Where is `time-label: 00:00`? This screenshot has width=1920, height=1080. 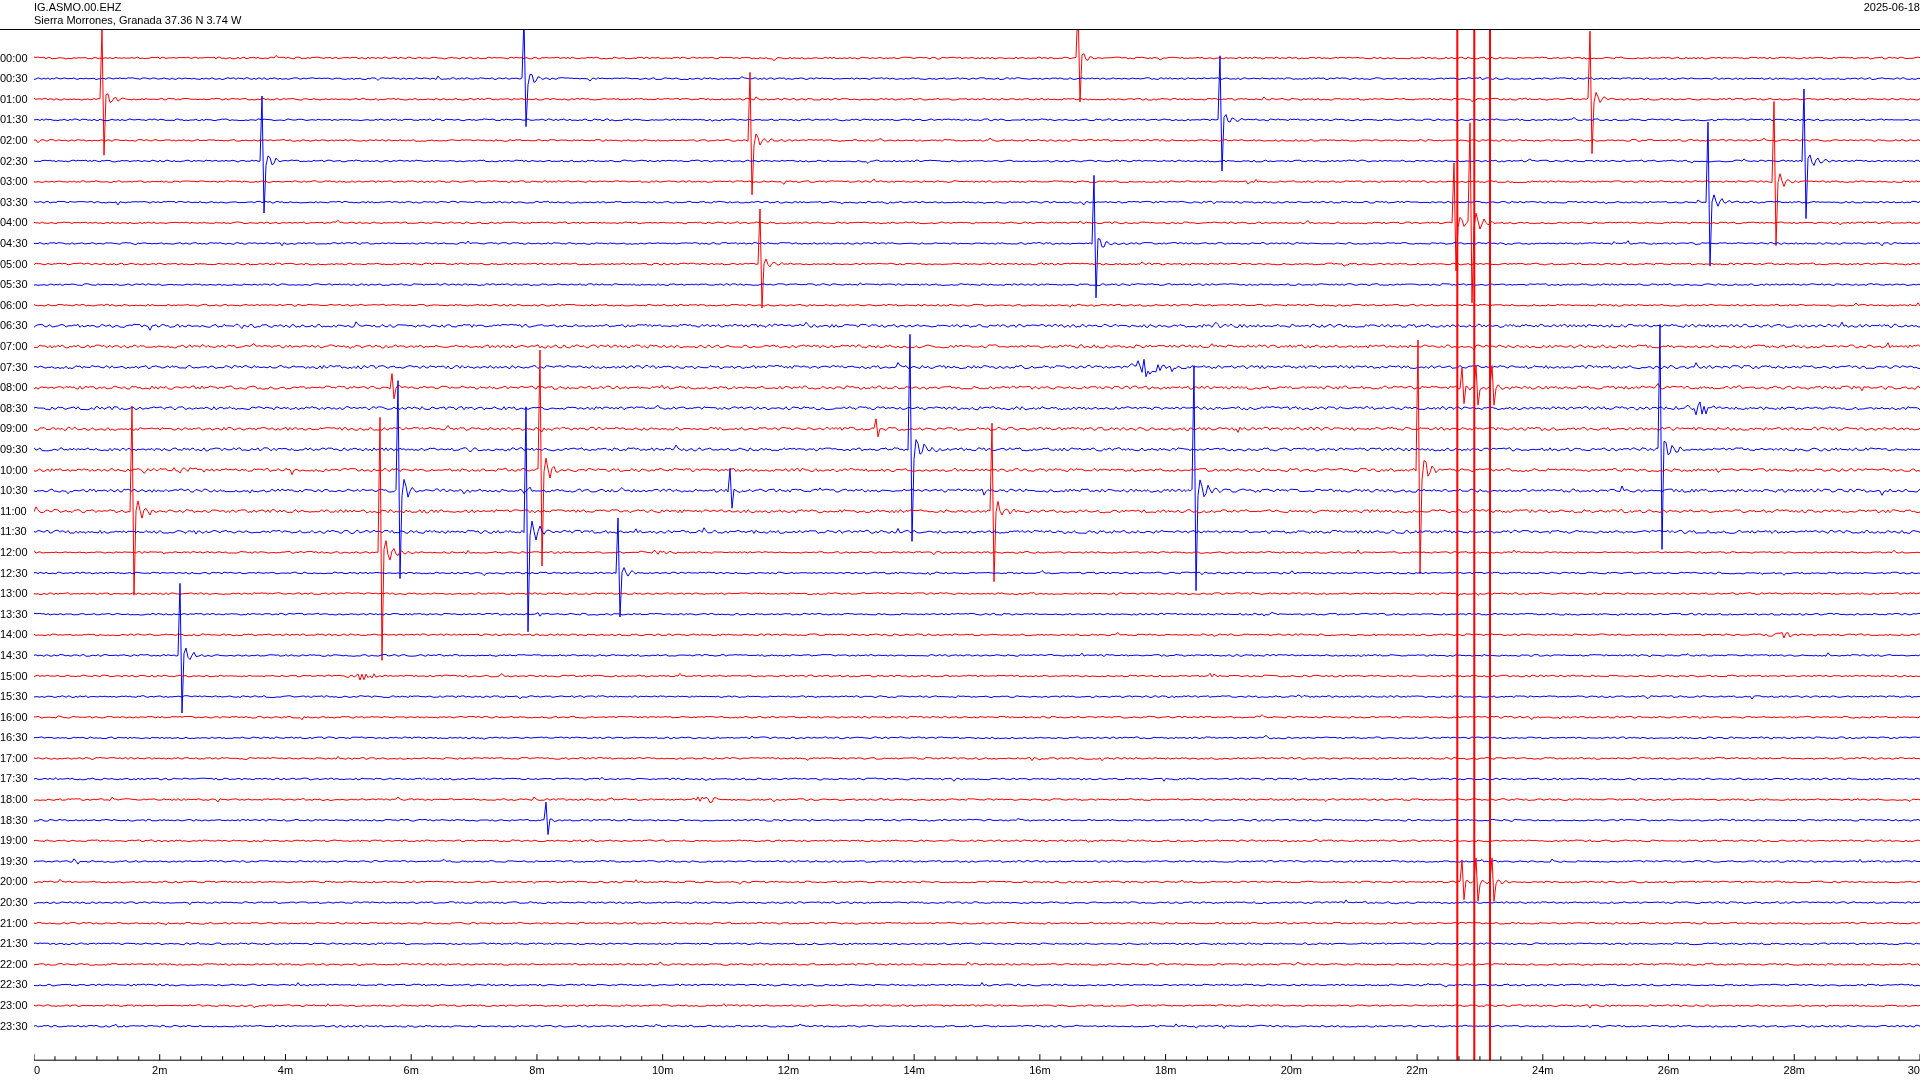 time-label: 00:00 is located at coordinates (14, 58).